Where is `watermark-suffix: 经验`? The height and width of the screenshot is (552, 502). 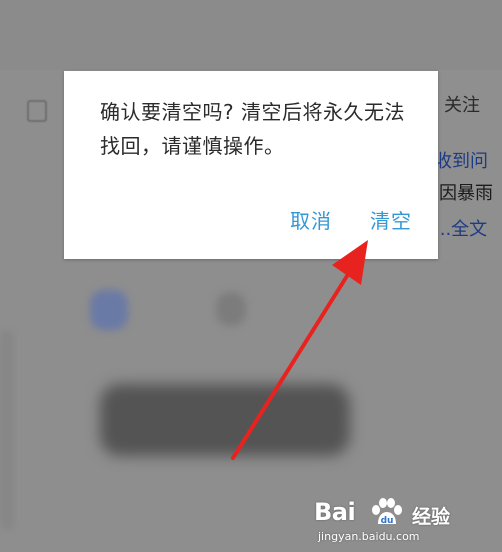
watermark-suffix: 经验 is located at coordinates (431, 517).